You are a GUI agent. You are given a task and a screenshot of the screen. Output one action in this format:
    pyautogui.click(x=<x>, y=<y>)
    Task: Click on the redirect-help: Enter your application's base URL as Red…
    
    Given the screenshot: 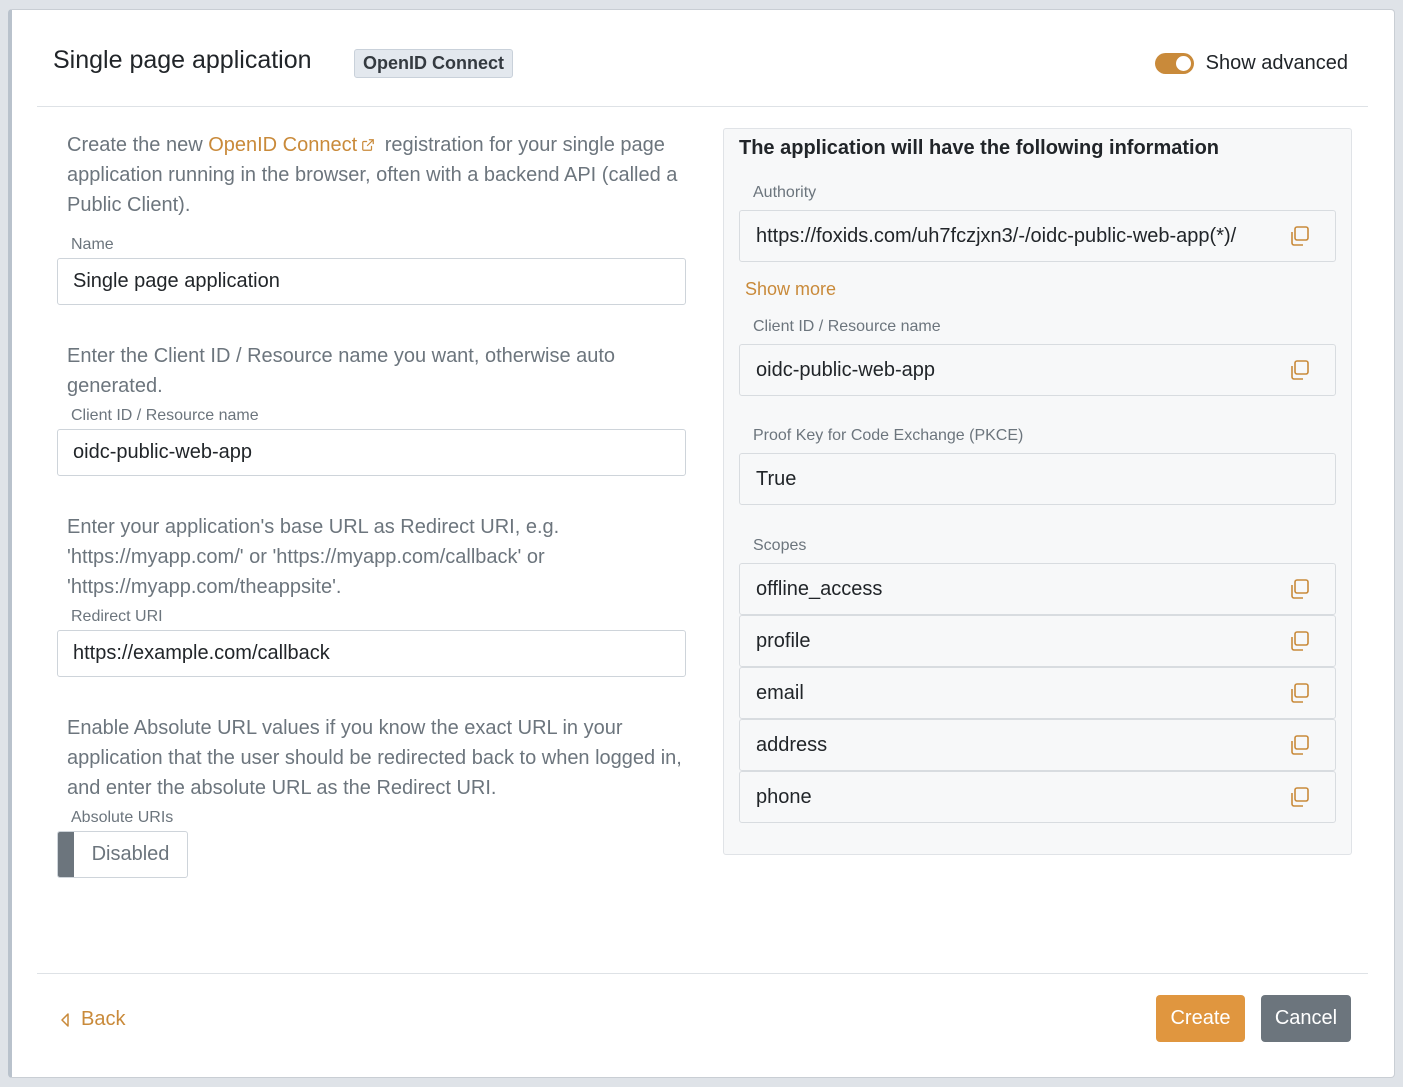 What is the action you would take?
    pyautogui.click(x=313, y=557)
    